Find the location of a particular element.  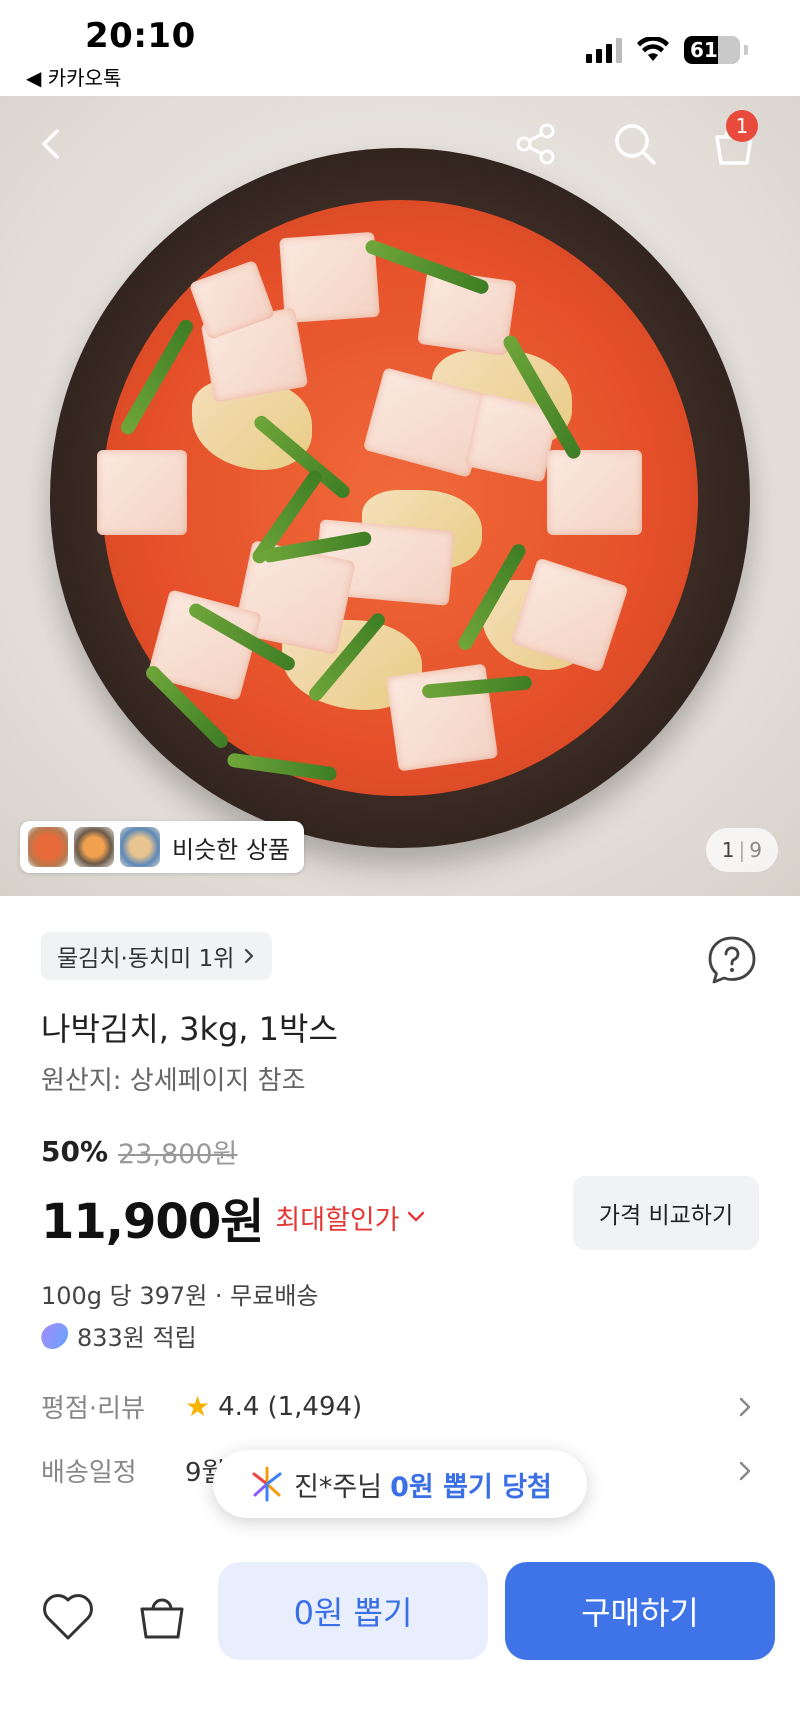

category-rank-label: 물김치·동치미 1위 is located at coordinates (146, 959).